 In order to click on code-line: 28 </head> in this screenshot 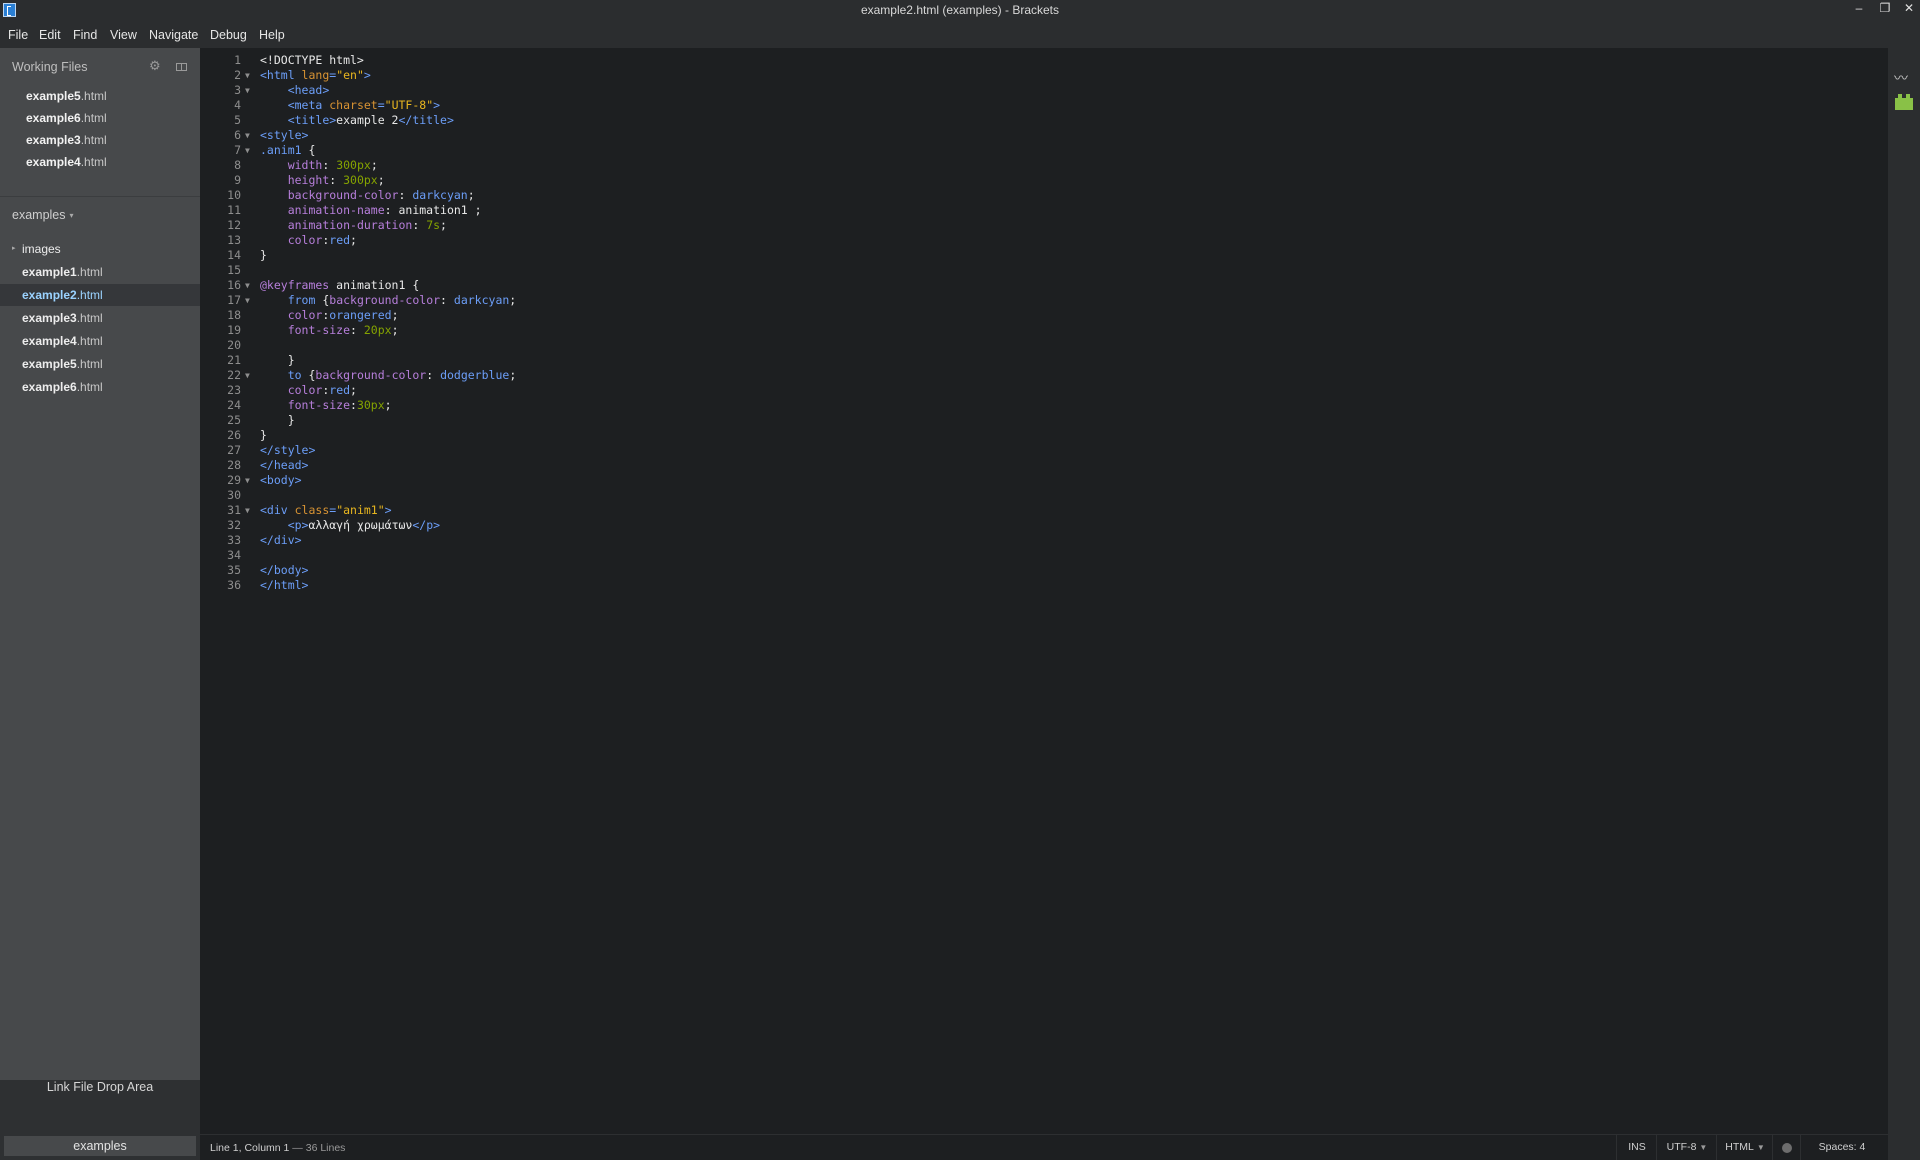, I will do `click(1044, 465)`.